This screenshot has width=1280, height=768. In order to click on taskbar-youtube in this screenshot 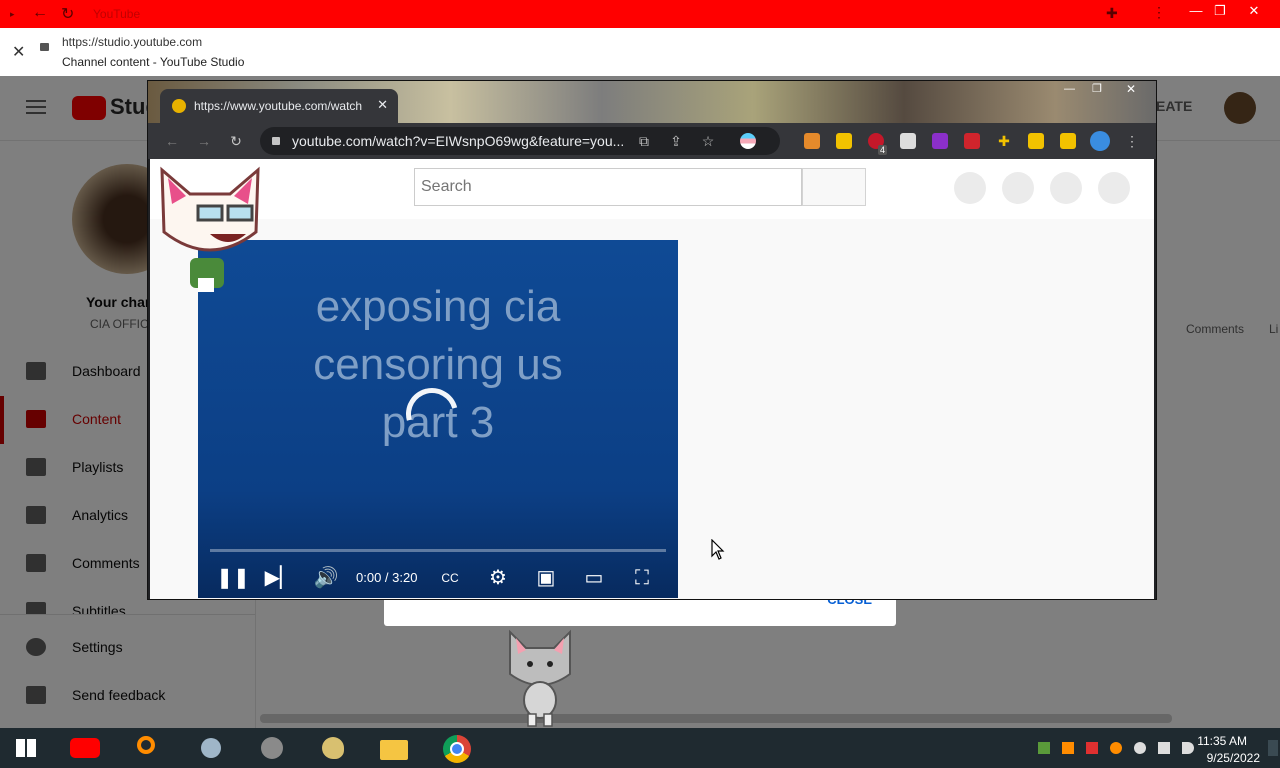, I will do `click(85, 748)`.